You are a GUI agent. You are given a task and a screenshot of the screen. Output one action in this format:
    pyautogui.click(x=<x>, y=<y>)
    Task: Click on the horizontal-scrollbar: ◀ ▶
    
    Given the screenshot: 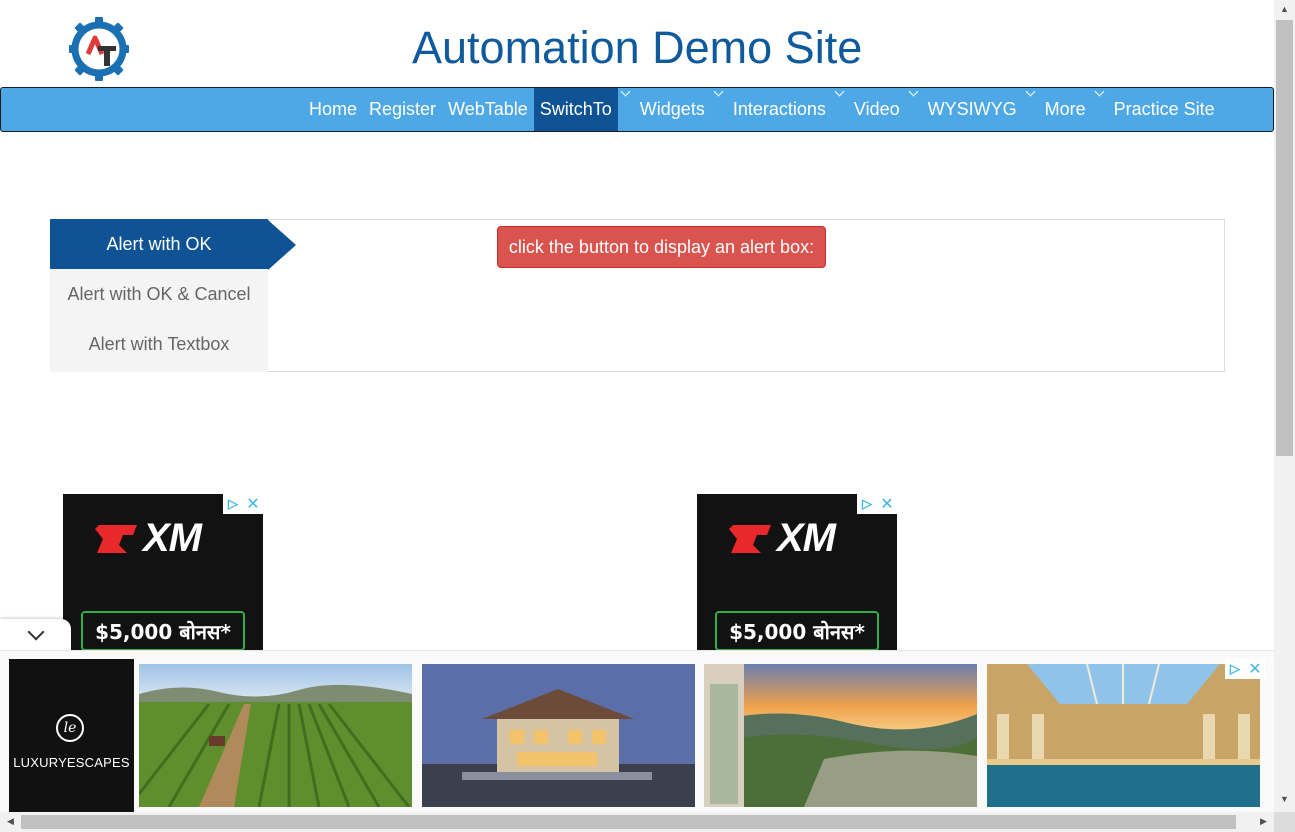 What is the action you would take?
    pyautogui.click(x=637, y=822)
    